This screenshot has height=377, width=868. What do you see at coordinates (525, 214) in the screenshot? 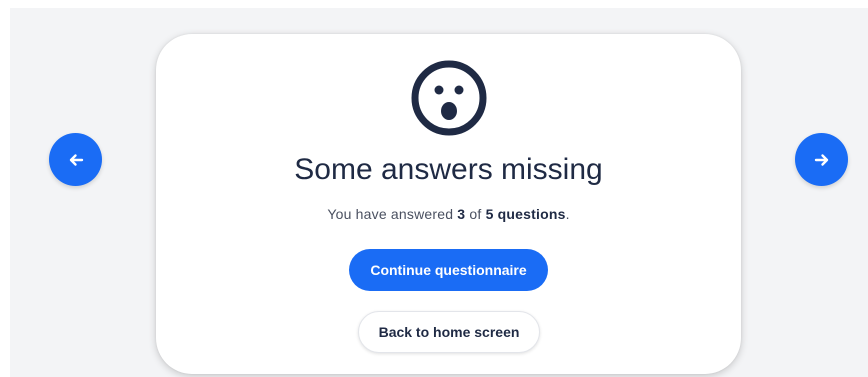
I see `total-questions: 5 questions` at bounding box center [525, 214].